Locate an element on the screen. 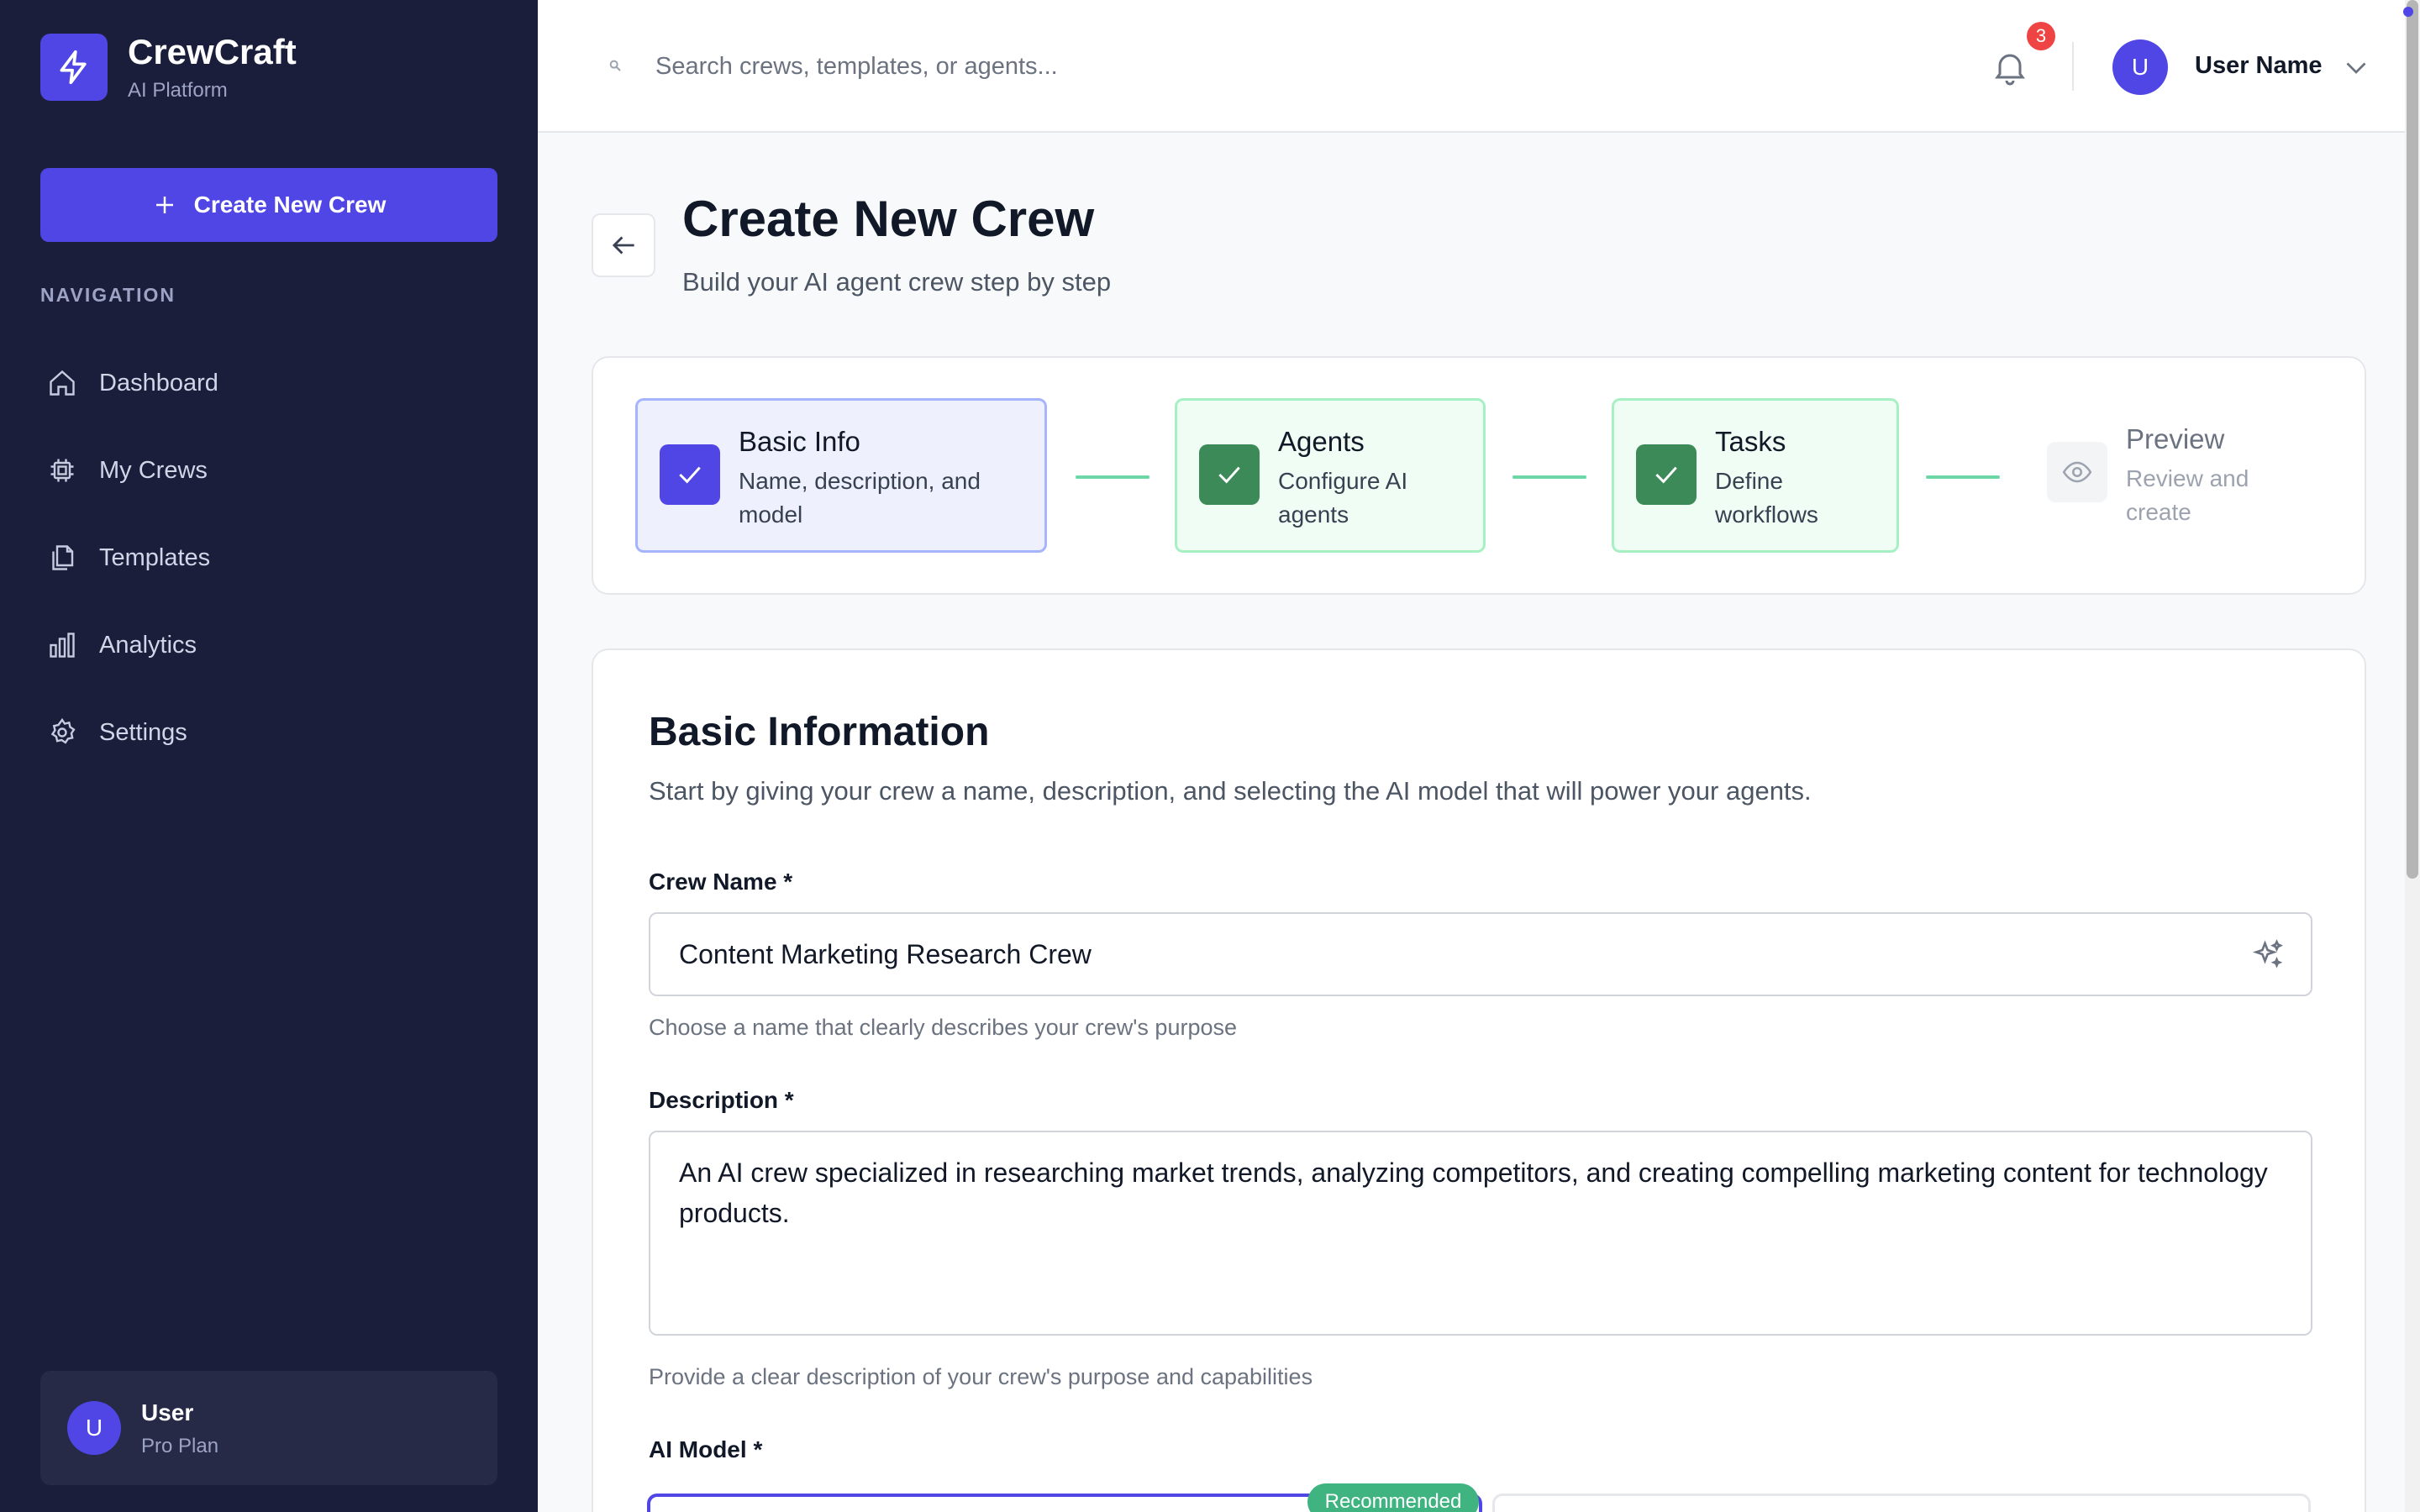 The width and height of the screenshot is (2420, 1512). sidebar-item-templates: Templates is located at coordinates (268, 557).